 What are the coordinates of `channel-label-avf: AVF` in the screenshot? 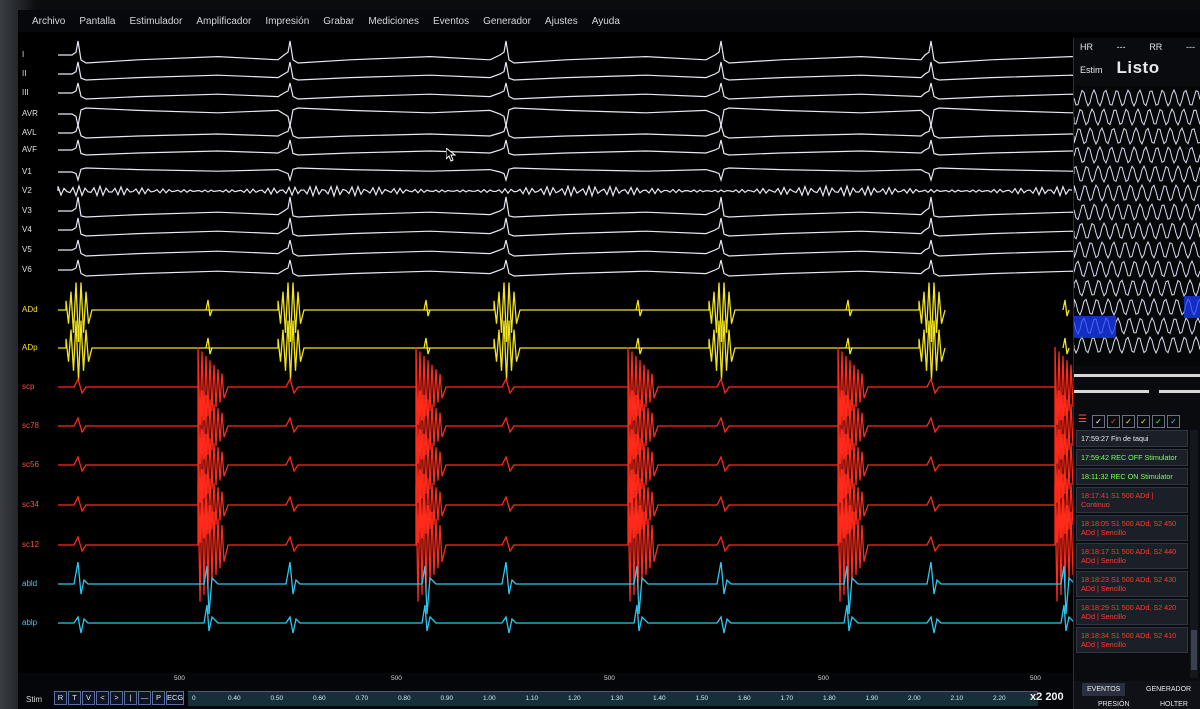 It's located at (29, 149).